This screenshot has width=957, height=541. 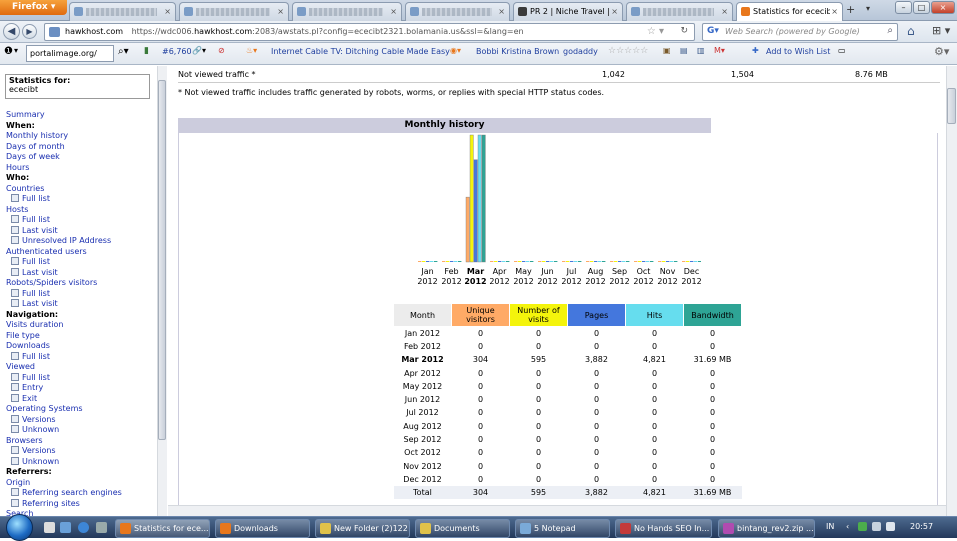 What do you see at coordinates (457, 11) in the screenshot?
I see `tab-4: ×` at bounding box center [457, 11].